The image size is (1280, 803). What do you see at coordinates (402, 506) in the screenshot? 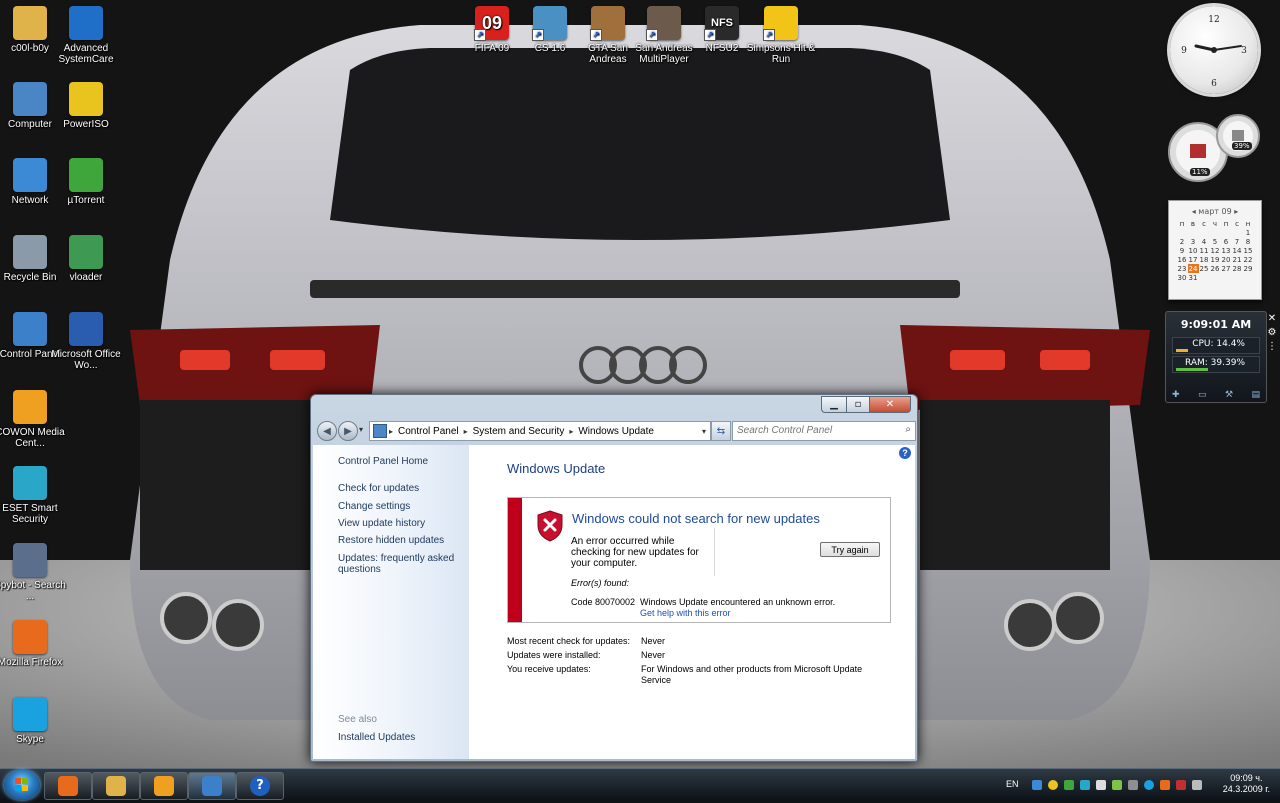
I see `change-settings-link: Change settings` at bounding box center [402, 506].